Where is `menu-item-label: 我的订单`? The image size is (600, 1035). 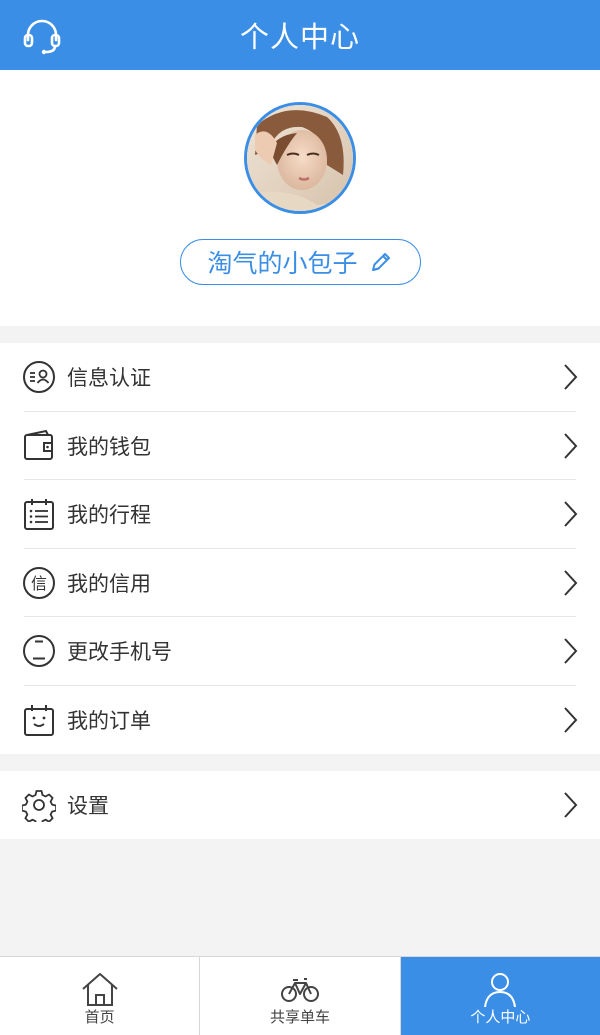 menu-item-label: 我的订单 is located at coordinates (109, 720).